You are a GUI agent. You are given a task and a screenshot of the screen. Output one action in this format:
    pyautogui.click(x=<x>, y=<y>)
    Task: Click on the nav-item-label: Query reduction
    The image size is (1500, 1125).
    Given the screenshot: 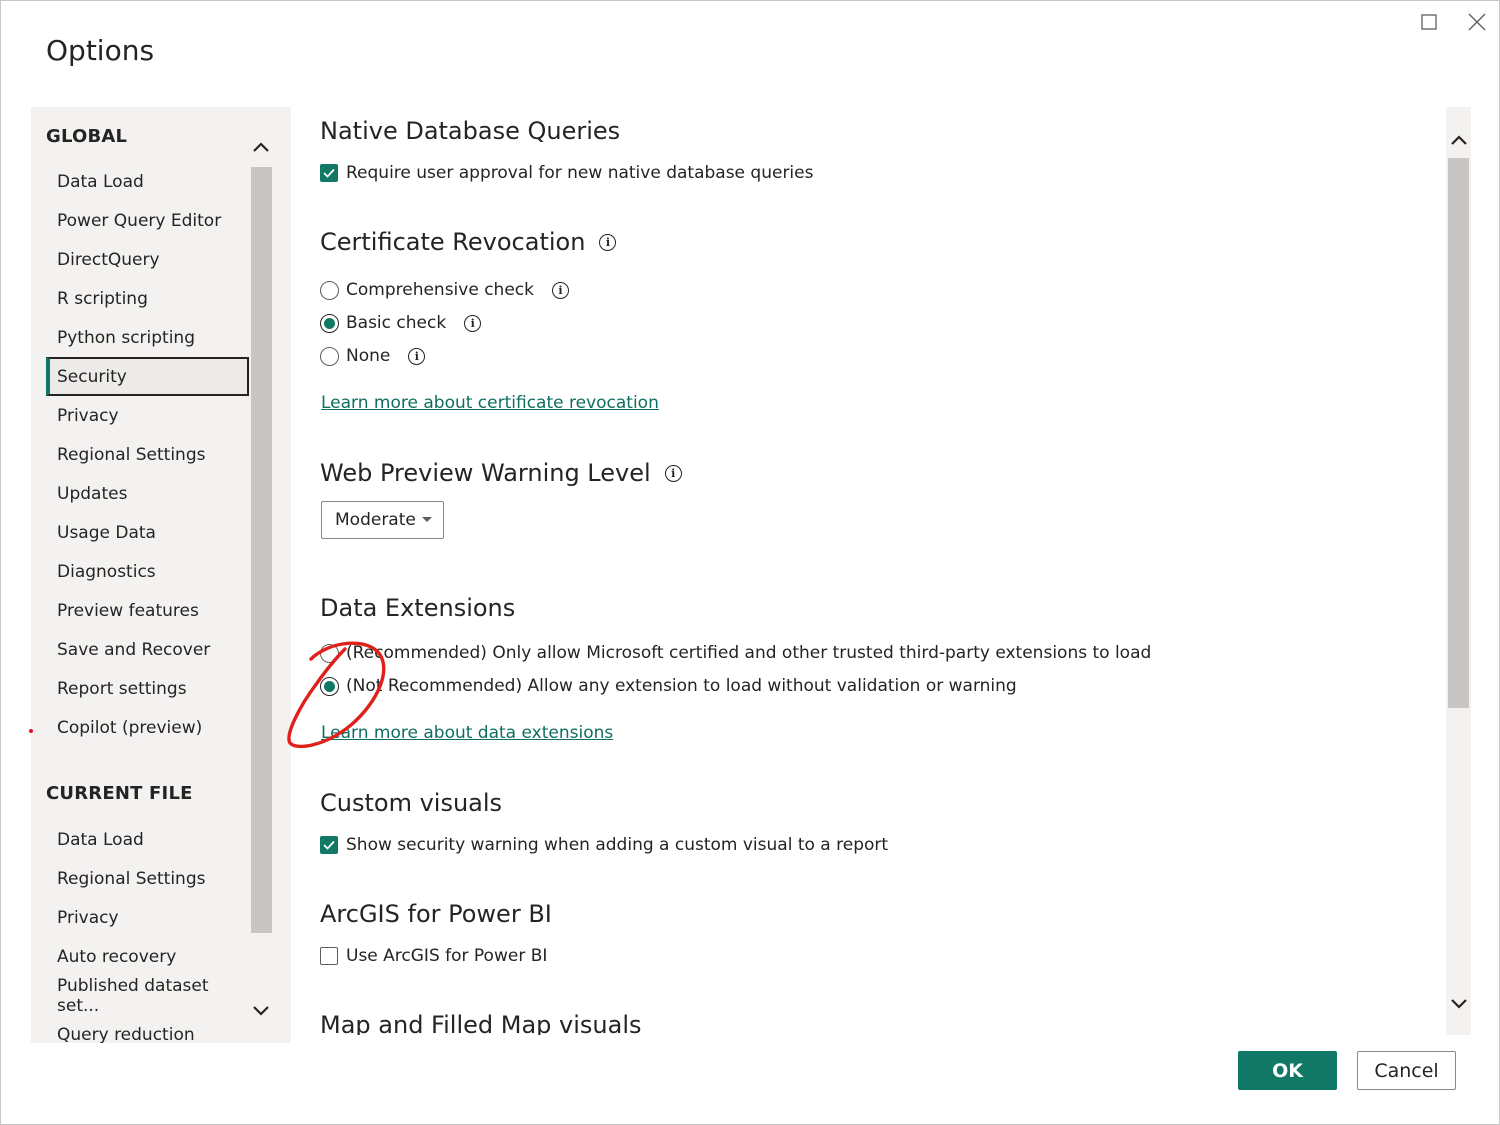 What is the action you would take?
    pyautogui.click(x=126, y=1034)
    